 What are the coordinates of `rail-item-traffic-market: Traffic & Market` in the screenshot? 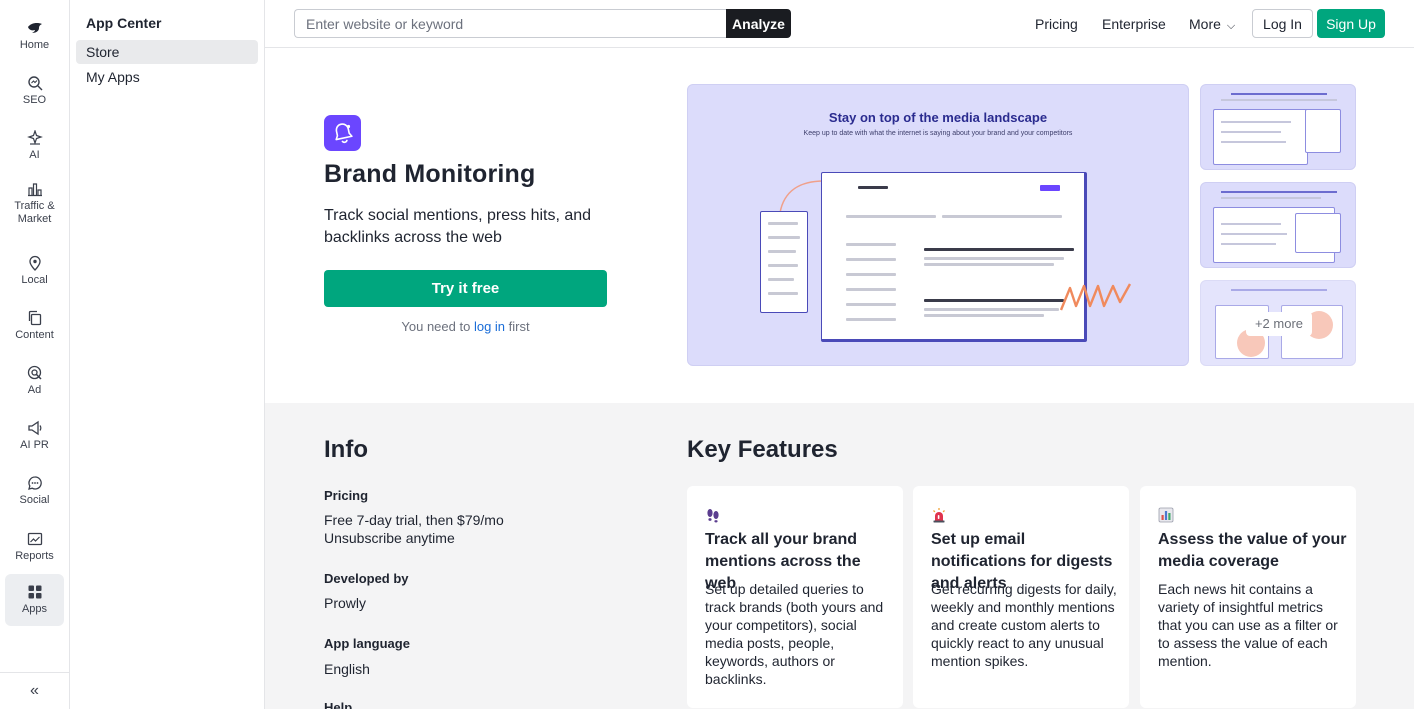 It's located at (34, 203).